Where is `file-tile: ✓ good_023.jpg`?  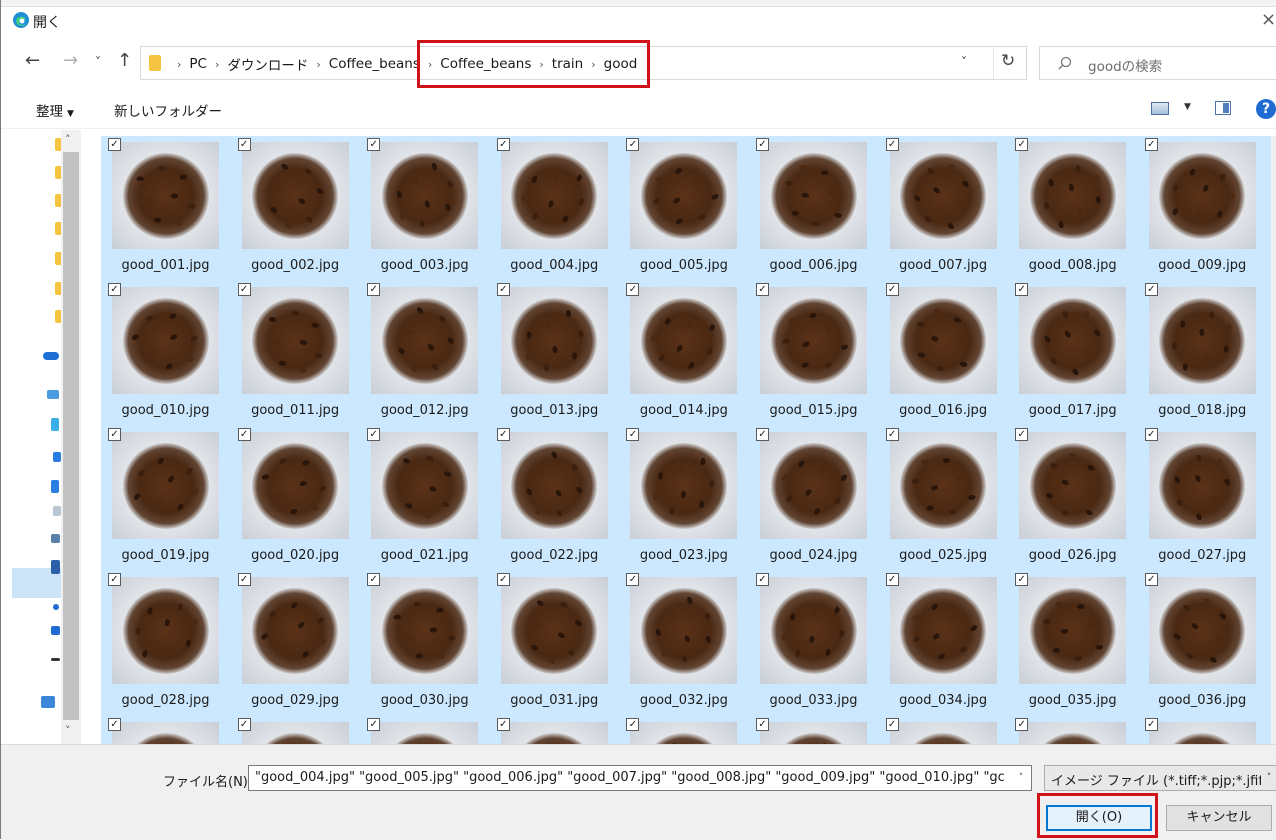
file-tile: ✓ good_023.jpg is located at coordinates (684, 497).